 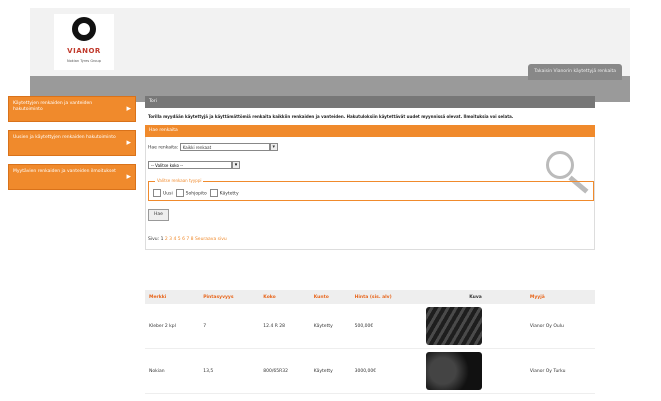 What do you see at coordinates (229, 326) in the screenshot?
I see `cell-tread: 7` at bounding box center [229, 326].